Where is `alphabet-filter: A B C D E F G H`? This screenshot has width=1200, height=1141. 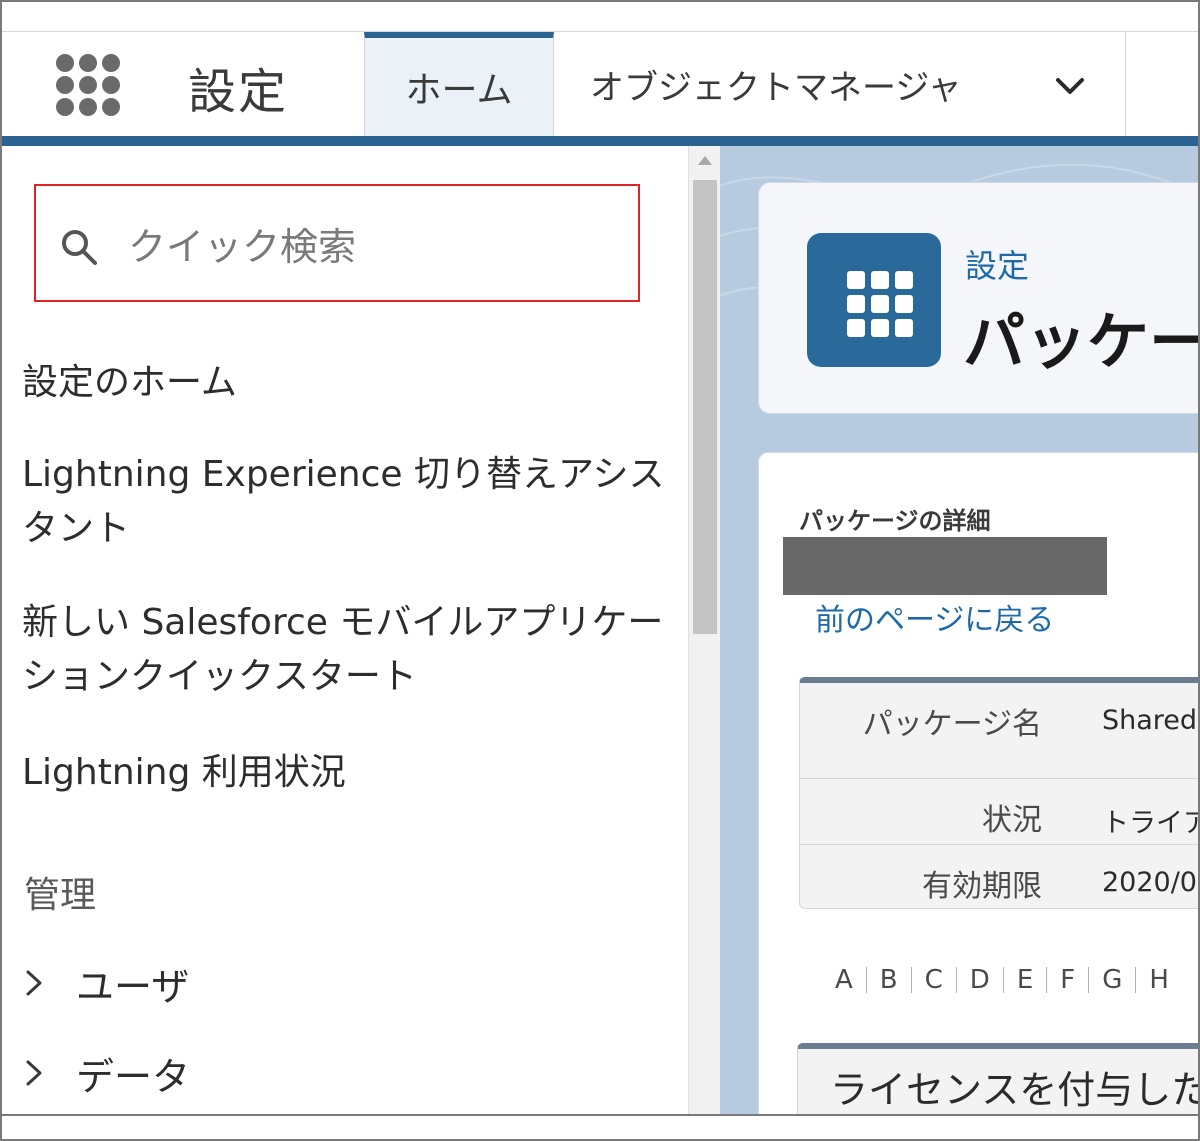
alphabet-filter: A B C D E F G H is located at coordinates (1002, 980).